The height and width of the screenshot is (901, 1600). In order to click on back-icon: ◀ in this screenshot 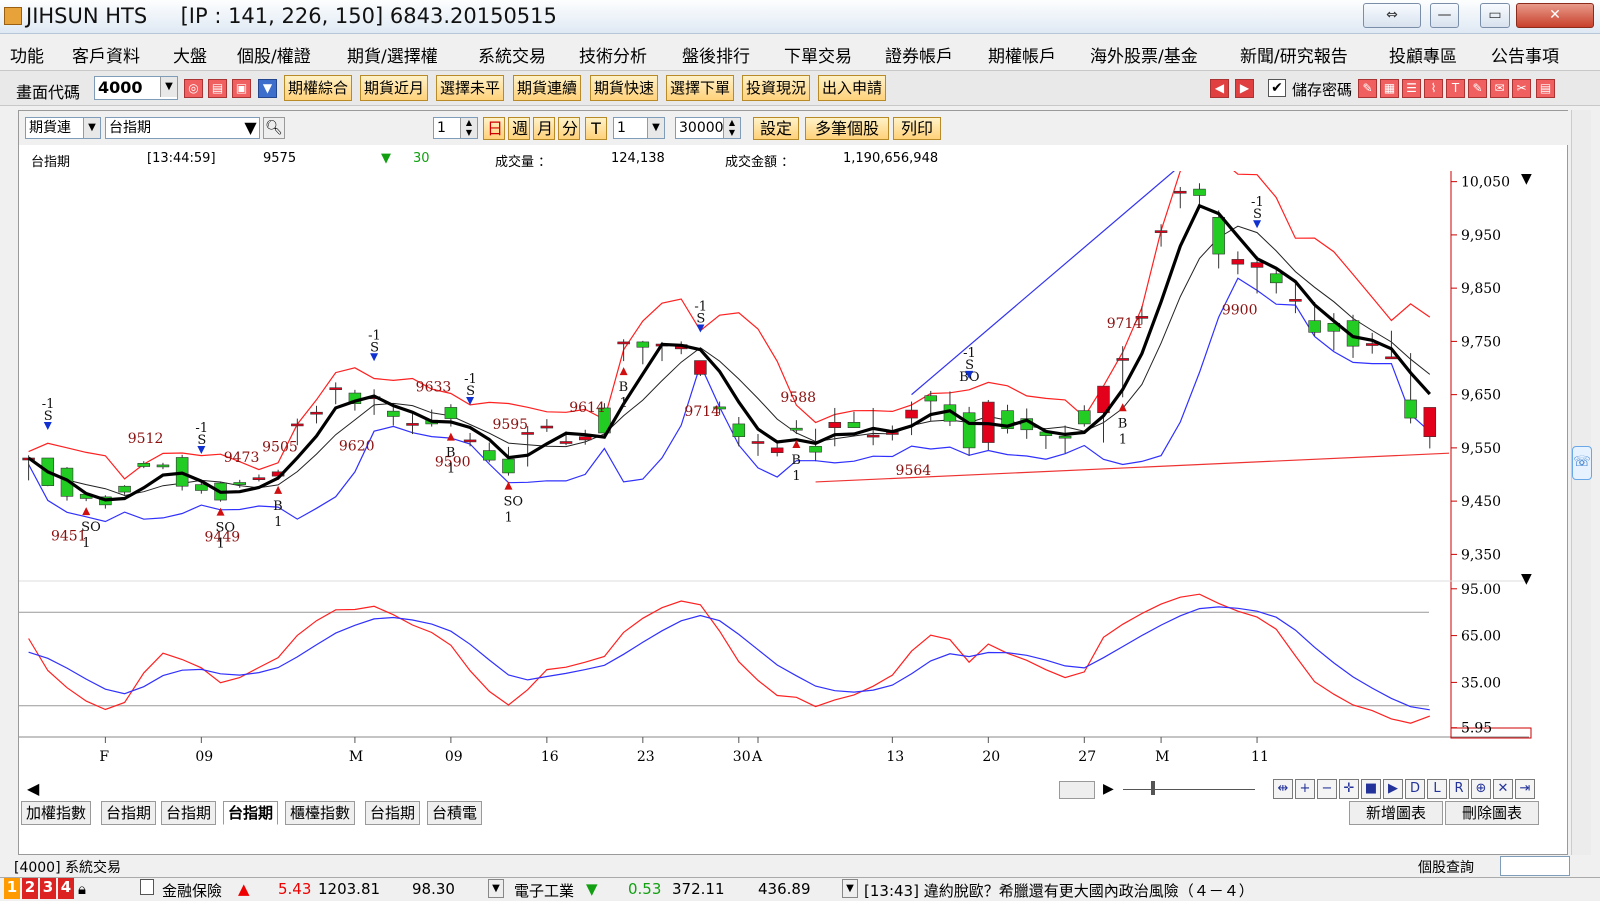, I will do `click(1219, 88)`.